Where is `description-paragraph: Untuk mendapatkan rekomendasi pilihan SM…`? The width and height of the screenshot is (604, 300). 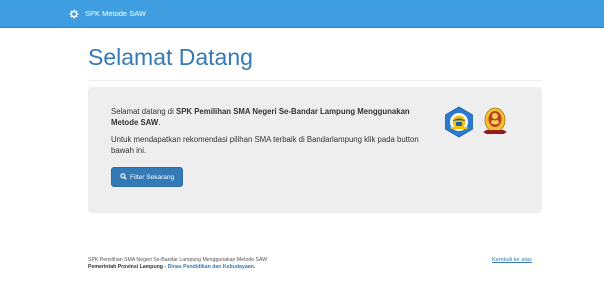
description-paragraph: Untuk mendapatkan rekomendasi pilihan SM… is located at coordinates (265, 145).